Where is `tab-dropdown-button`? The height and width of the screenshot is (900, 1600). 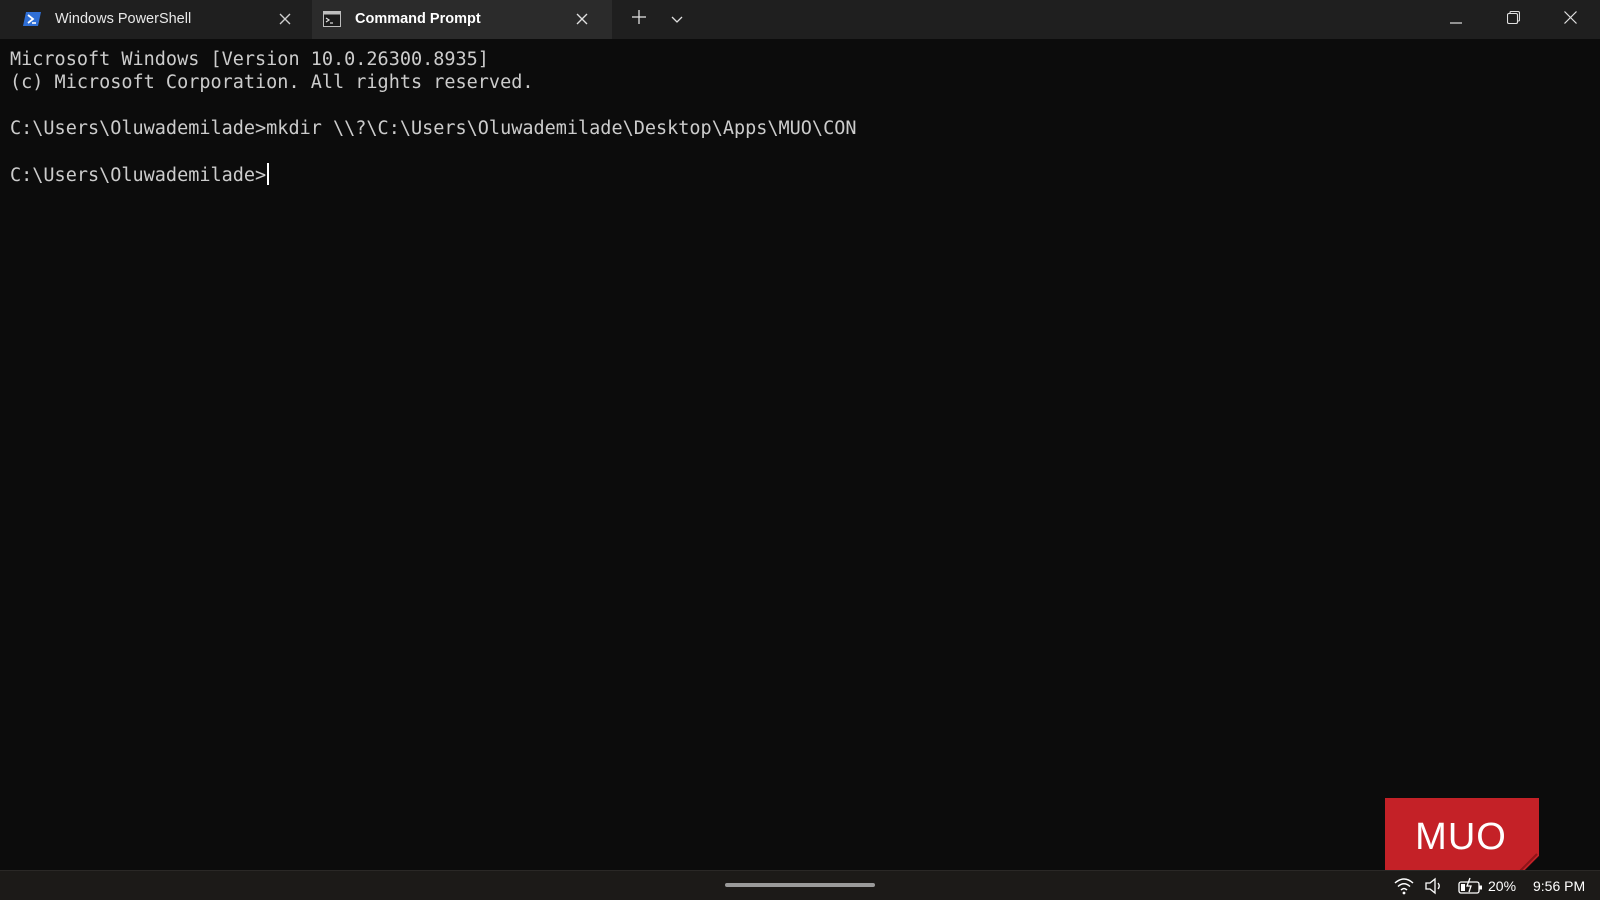
tab-dropdown-button is located at coordinates (677, 19).